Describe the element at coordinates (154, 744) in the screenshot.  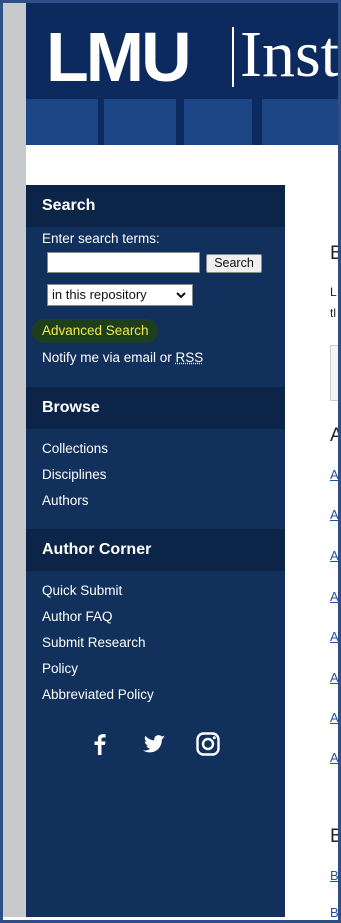
I see `twitter-icon` at that location.